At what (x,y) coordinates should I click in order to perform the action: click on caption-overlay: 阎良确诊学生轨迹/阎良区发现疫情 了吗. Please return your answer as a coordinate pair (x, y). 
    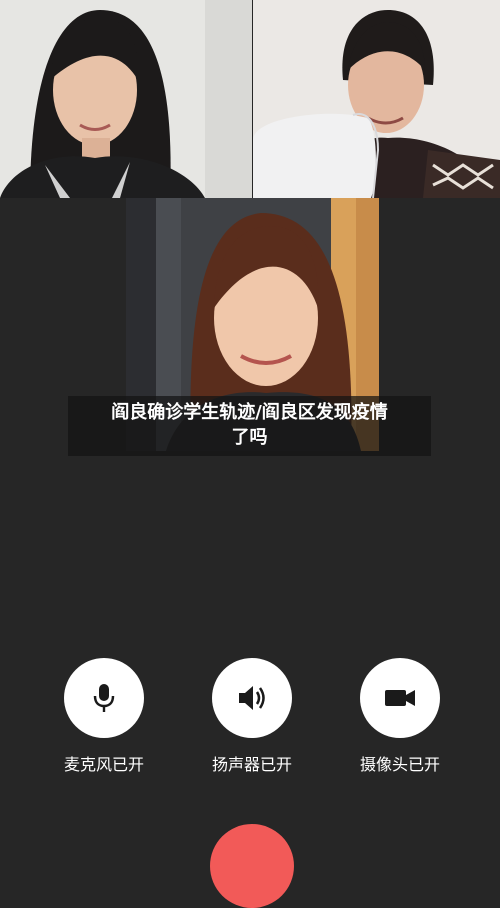
    Looking at the image, I should click on (249, 426).